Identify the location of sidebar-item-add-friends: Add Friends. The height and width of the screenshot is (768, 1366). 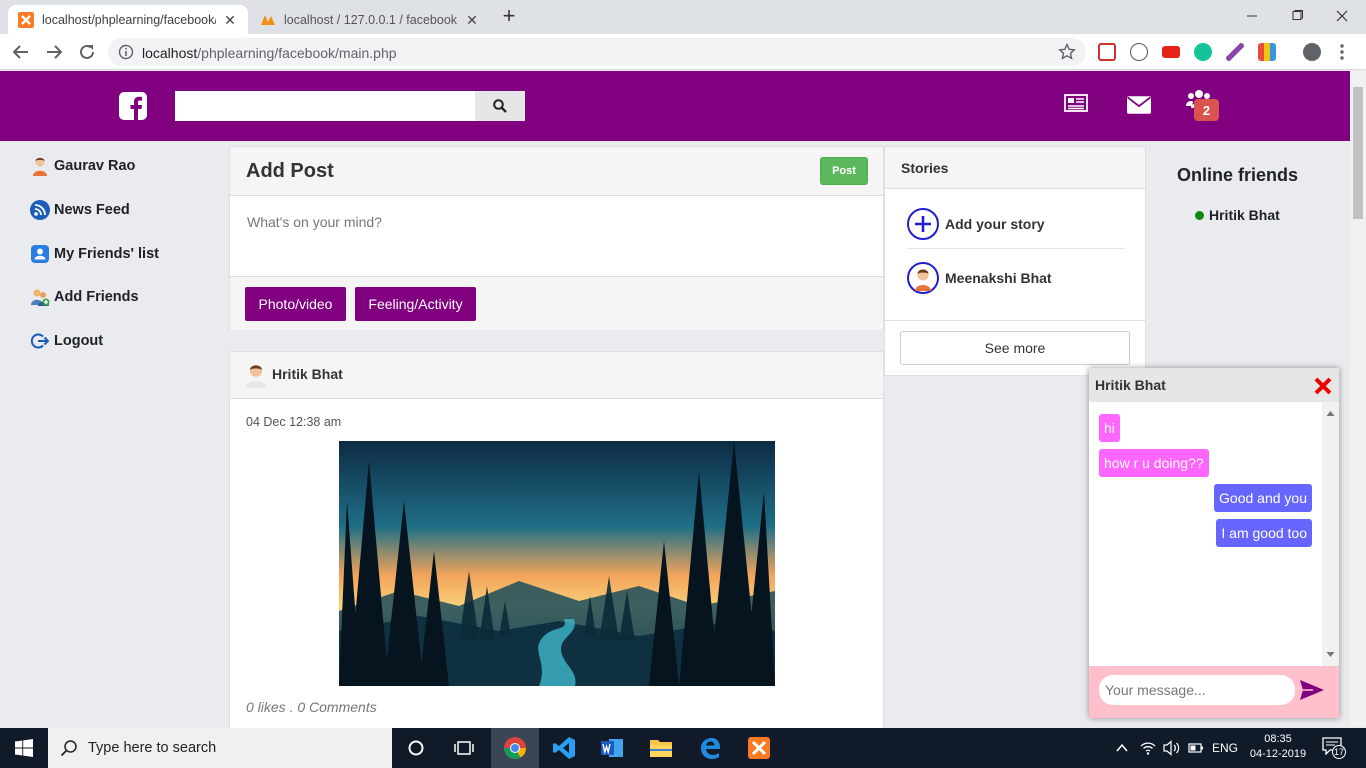
(84, 297).